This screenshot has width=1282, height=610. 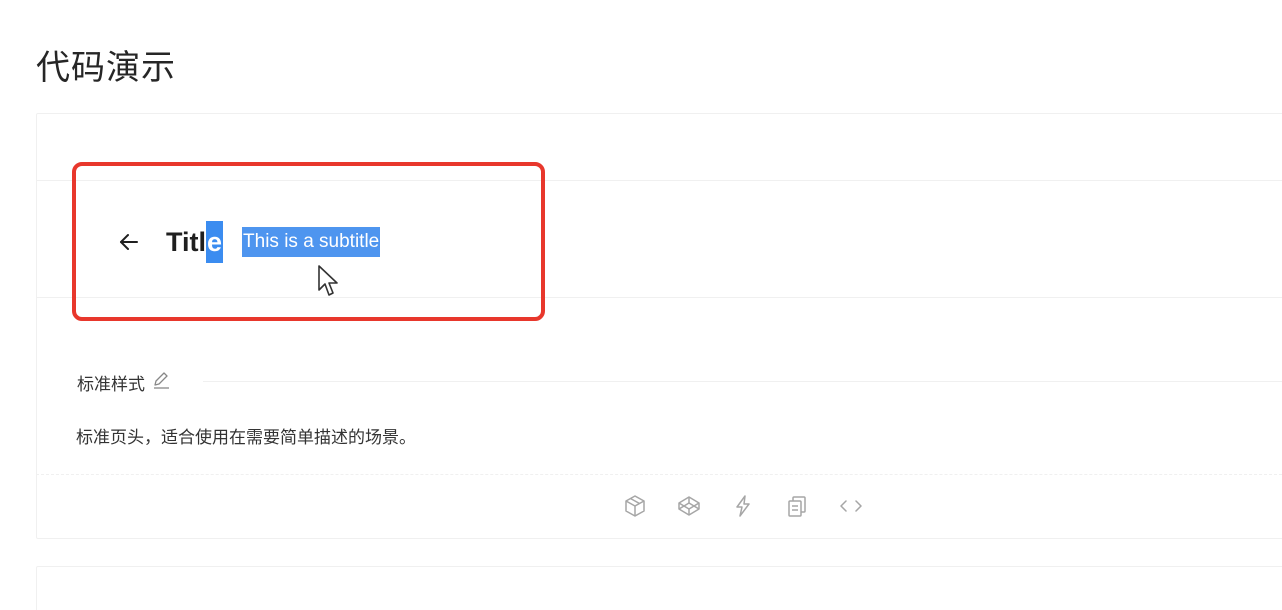 I want to click on section-title: 代码演示, so click(x=106, y=68).